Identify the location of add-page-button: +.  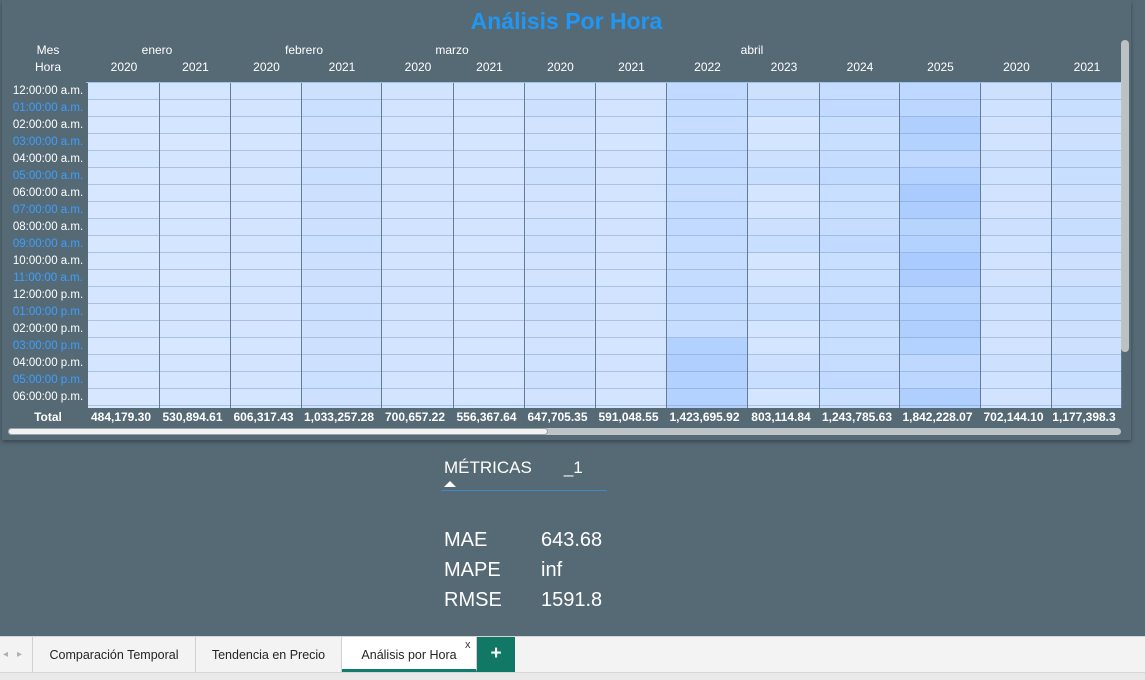
(496, 654).